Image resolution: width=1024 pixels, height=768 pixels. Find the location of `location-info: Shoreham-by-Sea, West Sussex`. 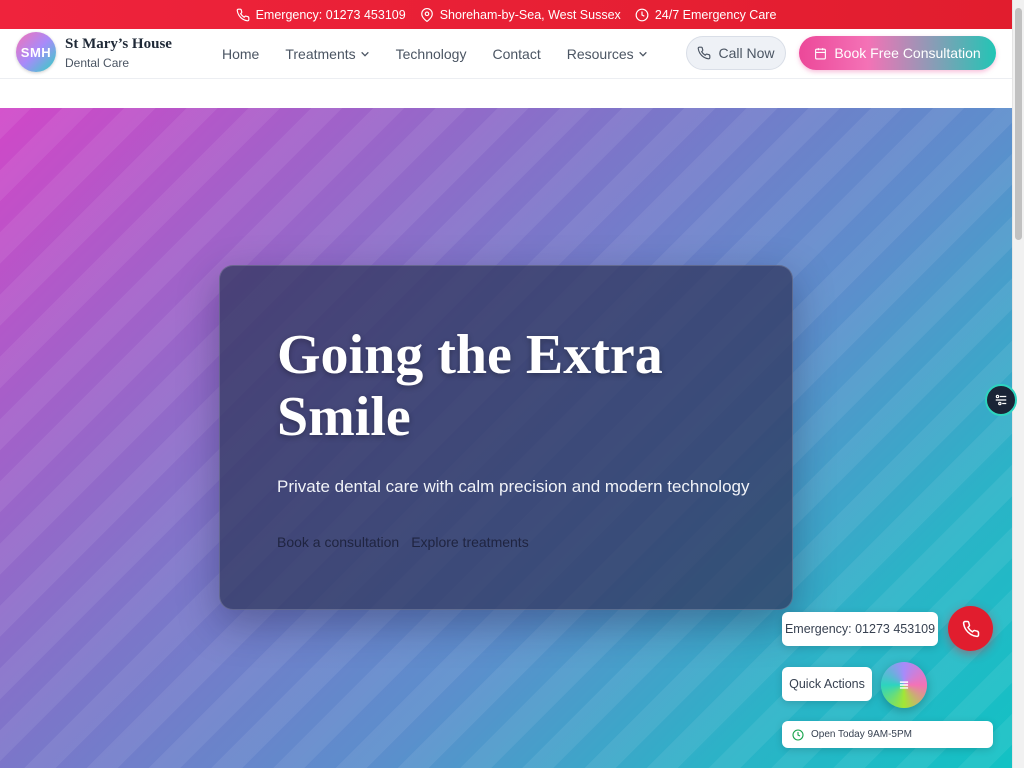

location-info: Shoreham-by-Sea, West Sussex is located at coordinates (520, 15).